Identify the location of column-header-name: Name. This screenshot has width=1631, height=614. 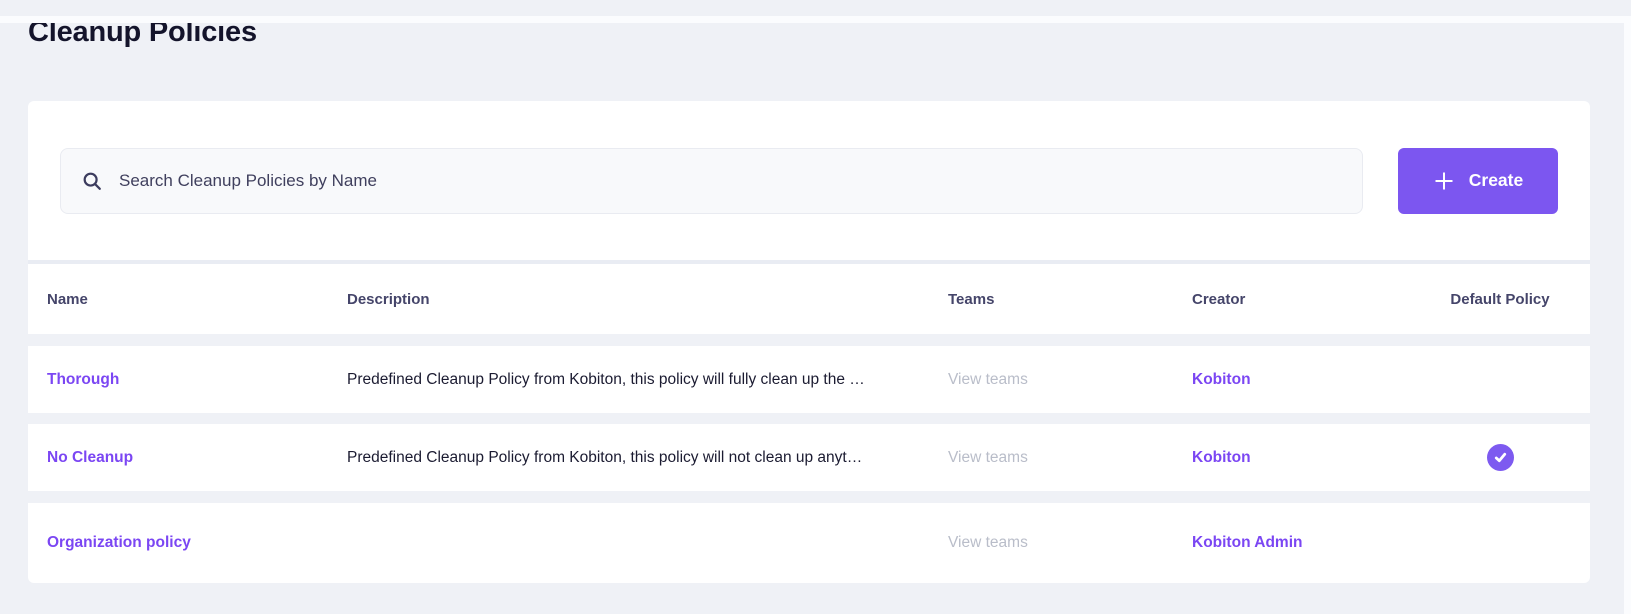
(67, 299).